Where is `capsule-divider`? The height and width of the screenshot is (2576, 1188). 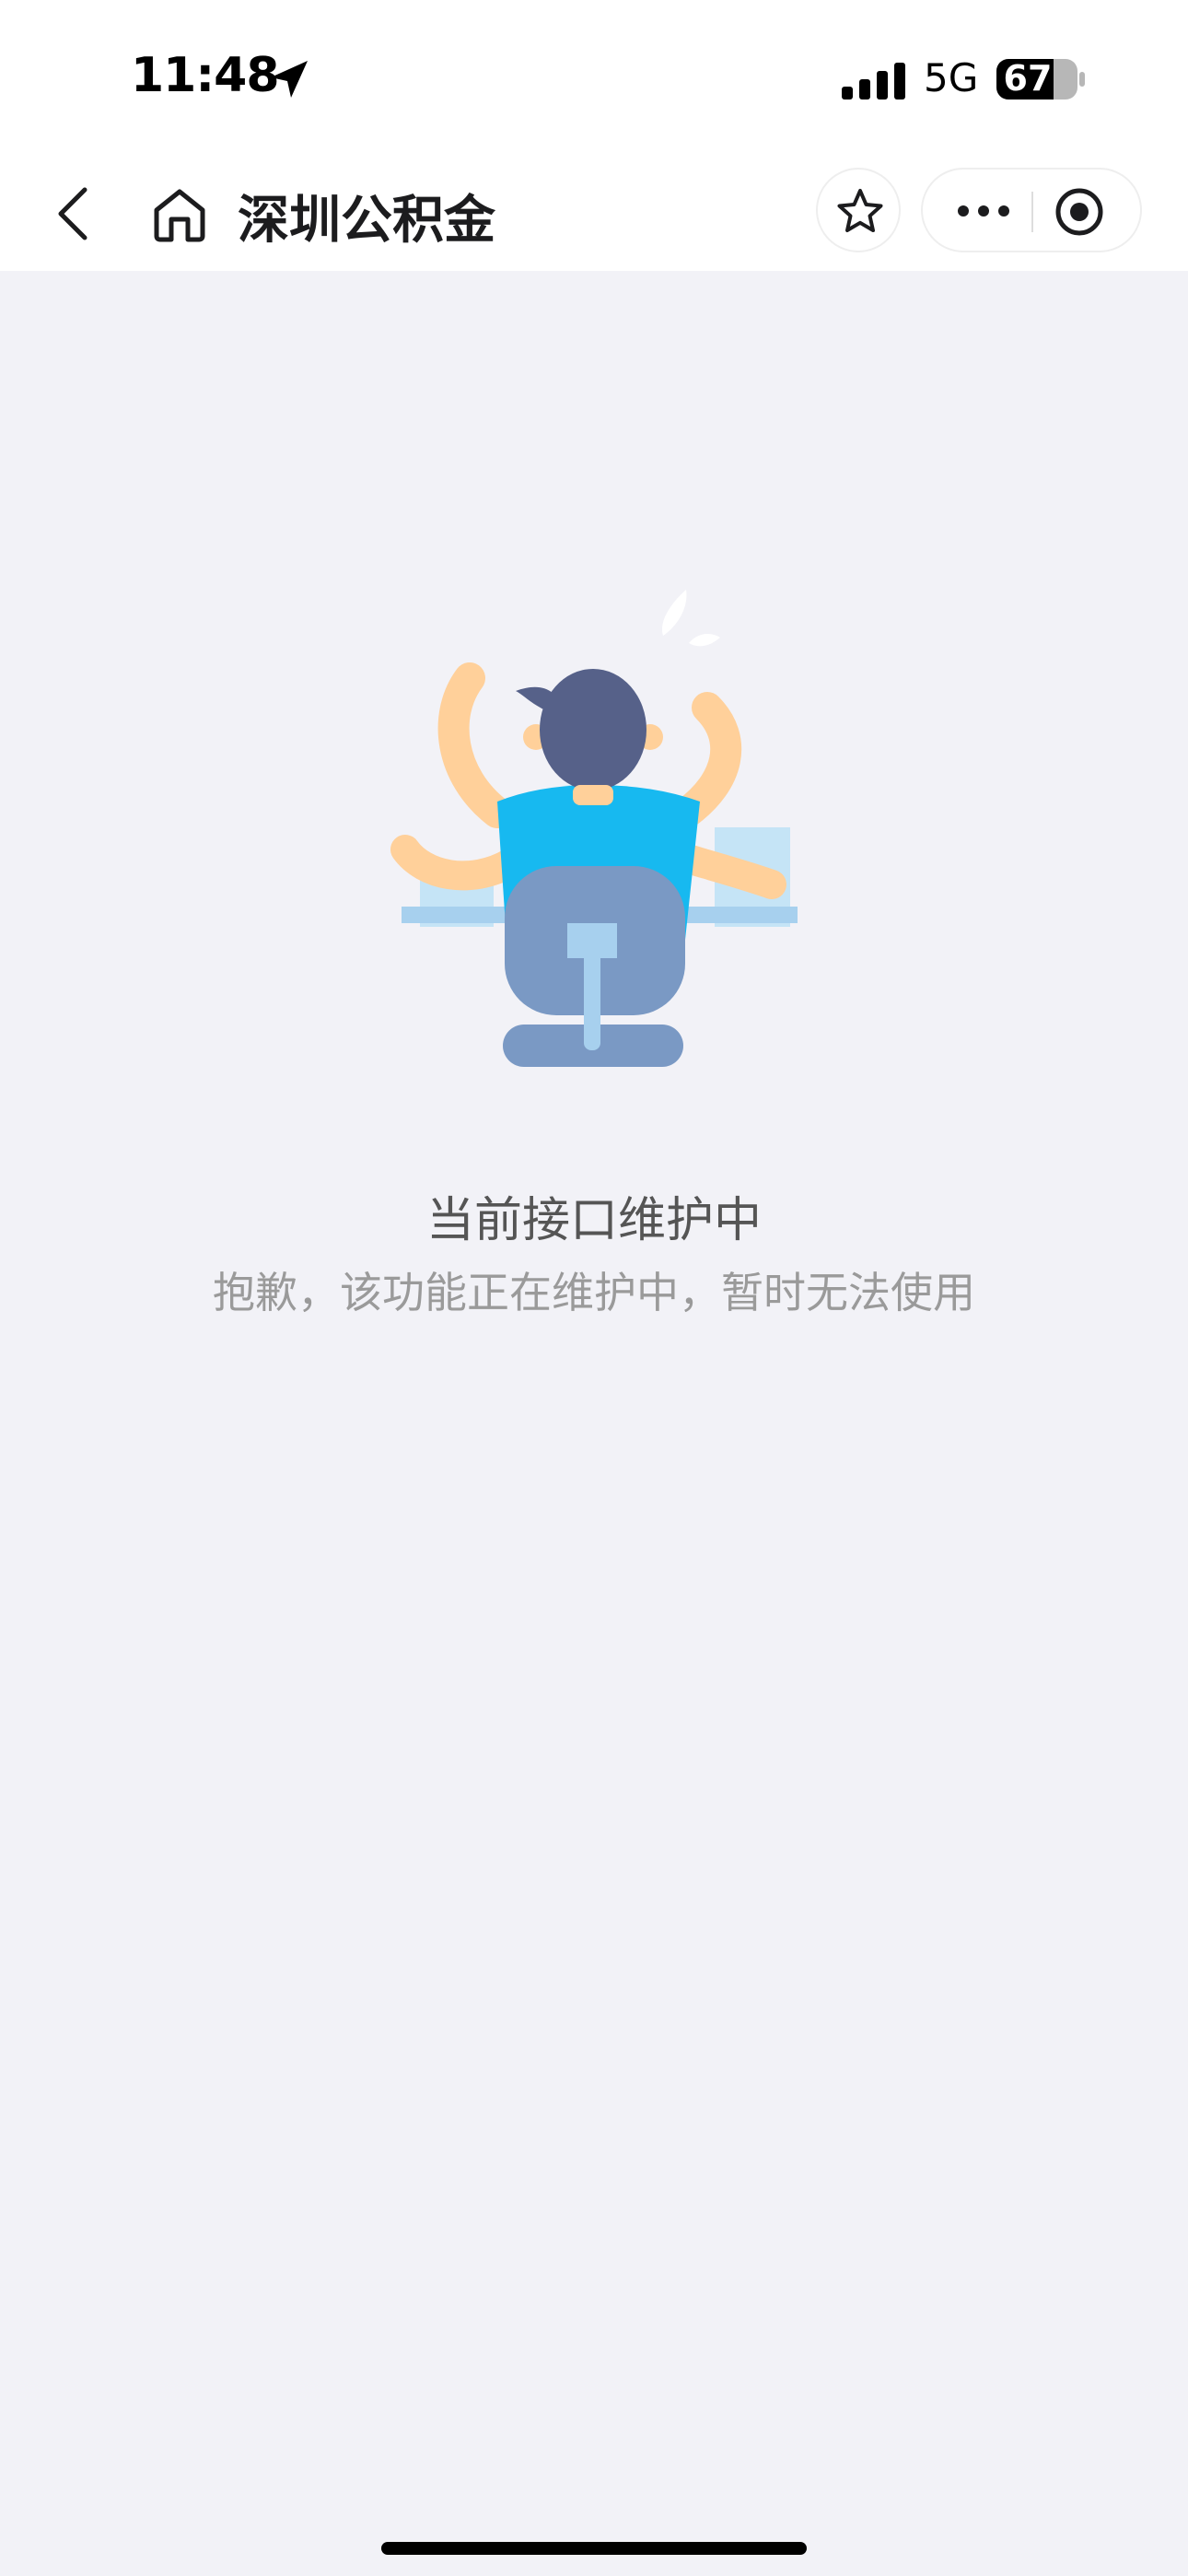 capsule-divider is located at coordinates (1032, 212).